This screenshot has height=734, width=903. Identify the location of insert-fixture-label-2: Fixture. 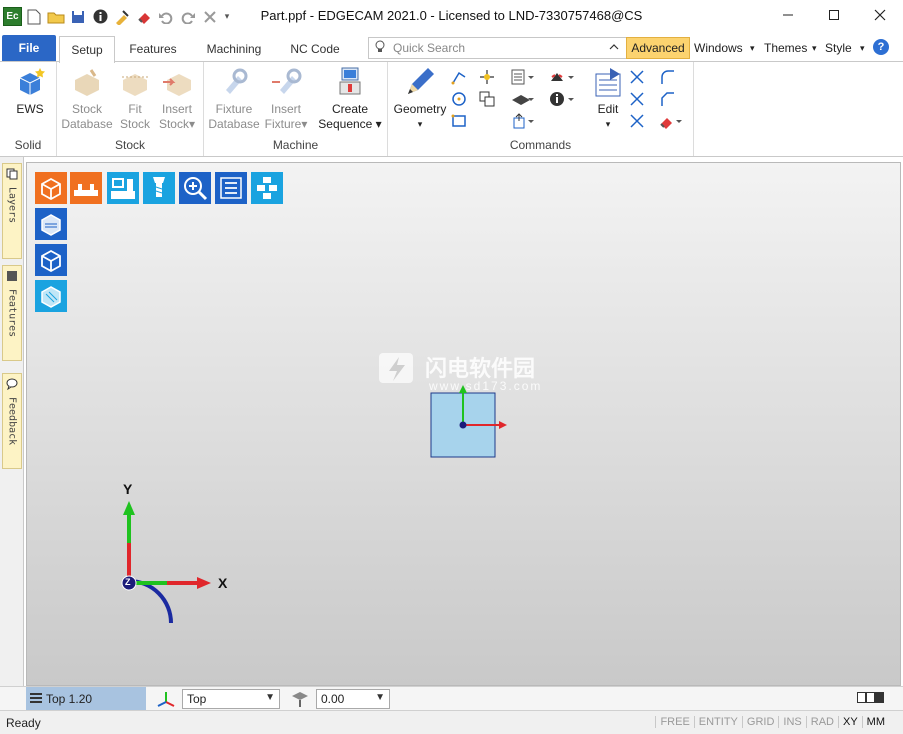
(283, 124).